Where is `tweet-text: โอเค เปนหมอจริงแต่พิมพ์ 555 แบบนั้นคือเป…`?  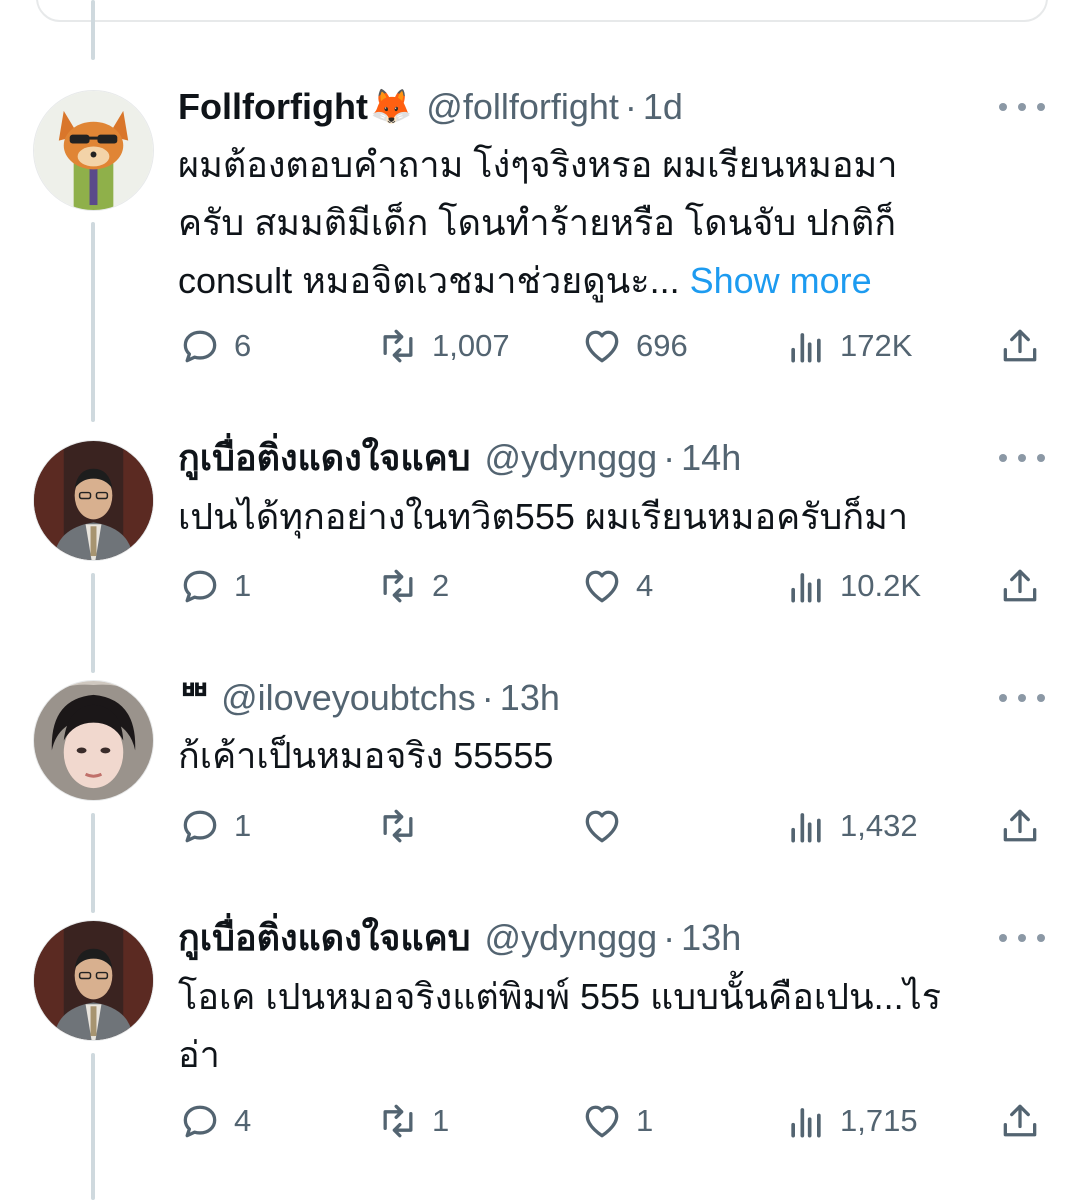
tweet-text: โอเค เปนหมอจริงแต่พิมพ์ 555 แบบนั้นคือเป… is located at coordinates (600, 1026).